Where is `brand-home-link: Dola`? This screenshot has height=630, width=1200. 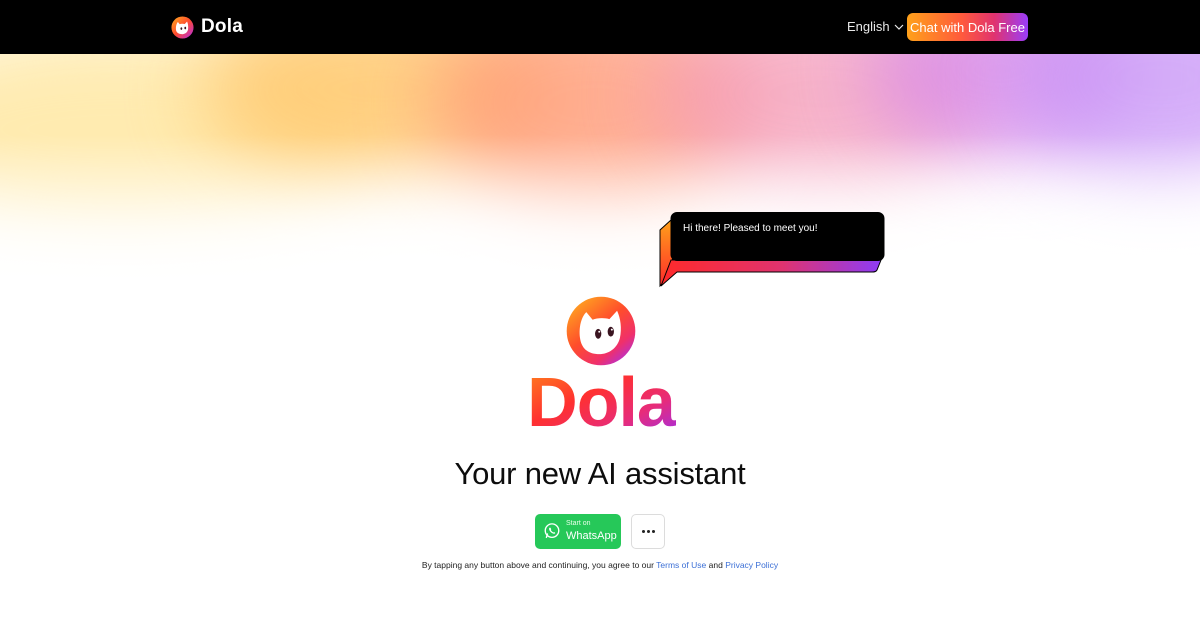 brand-home-link: Dola is located at coordinates (207, 27).